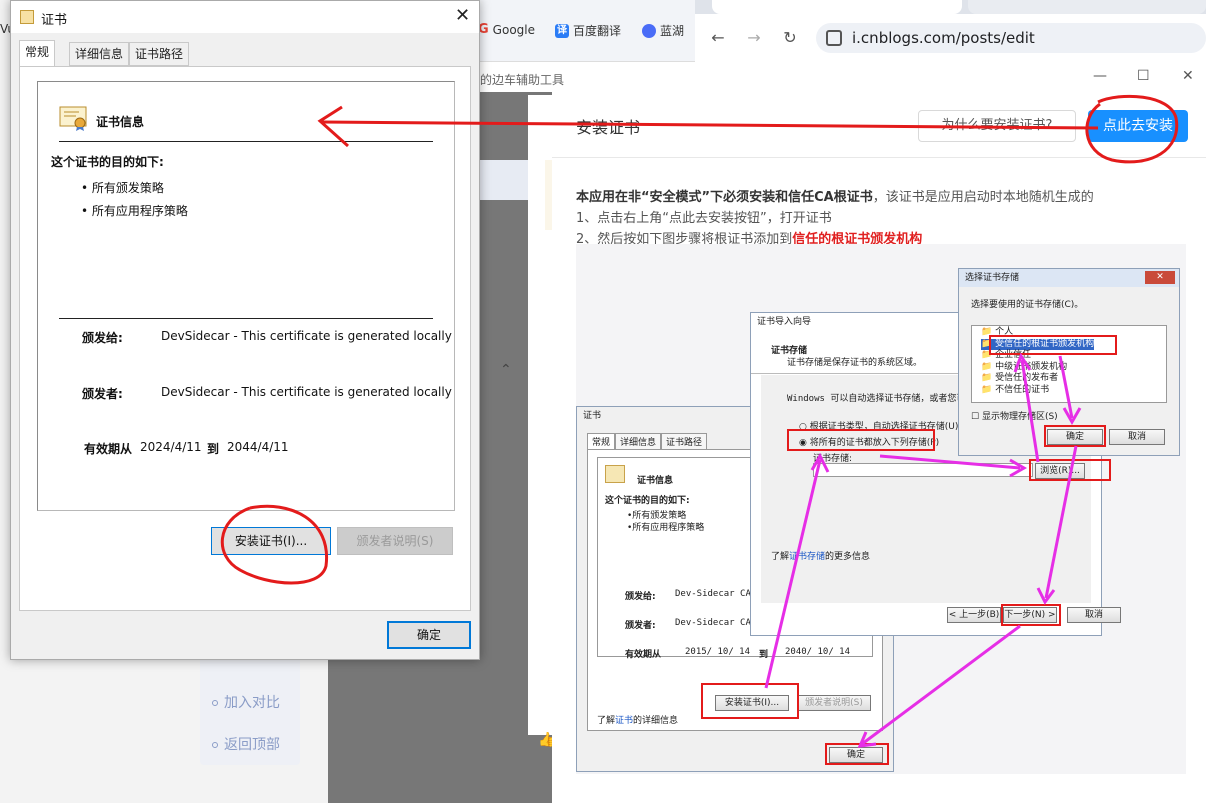 This screenshot has height=803, width=1206. Describe the element at coordinates (522, 80) in the screenshot. I see `app-title: 的边车辅助工具` at that location.